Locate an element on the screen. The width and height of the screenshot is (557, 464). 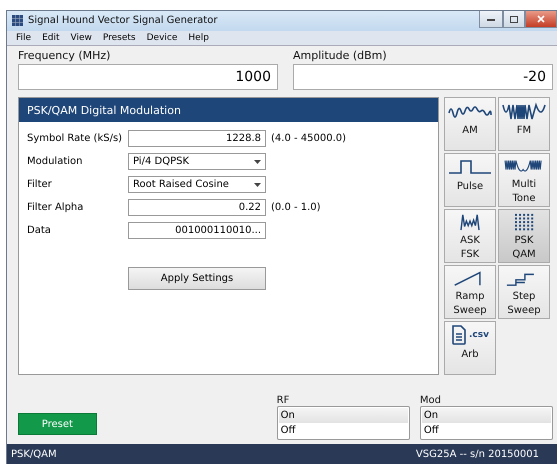
rf-label: RF is located at coordinates (283, 400).